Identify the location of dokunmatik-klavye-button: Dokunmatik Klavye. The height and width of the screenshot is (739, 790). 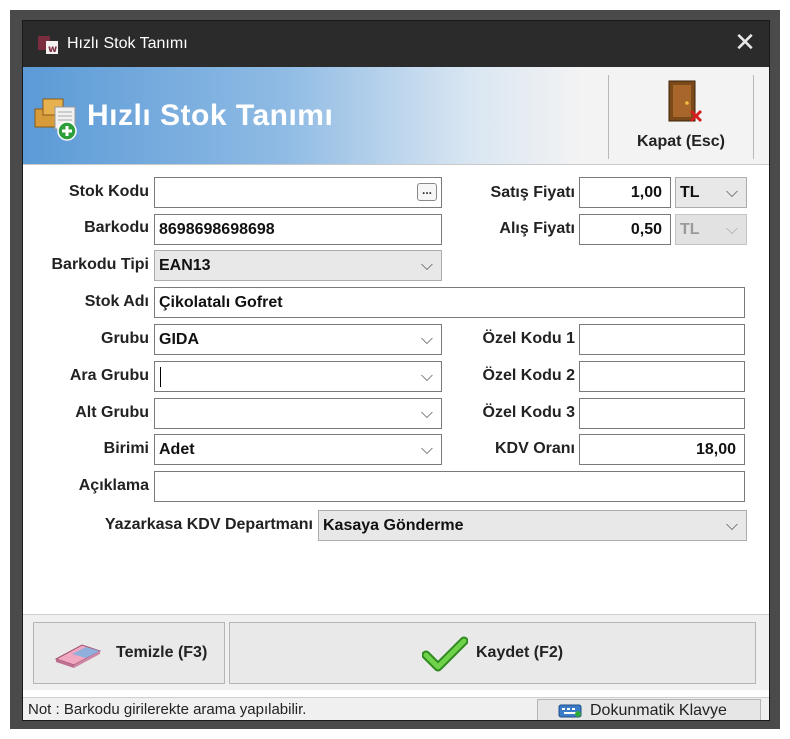
(649, 709).